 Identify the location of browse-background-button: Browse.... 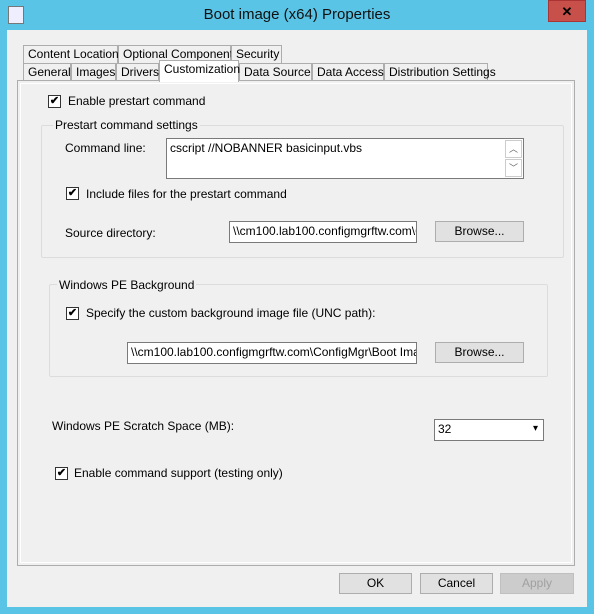
(479, 352).